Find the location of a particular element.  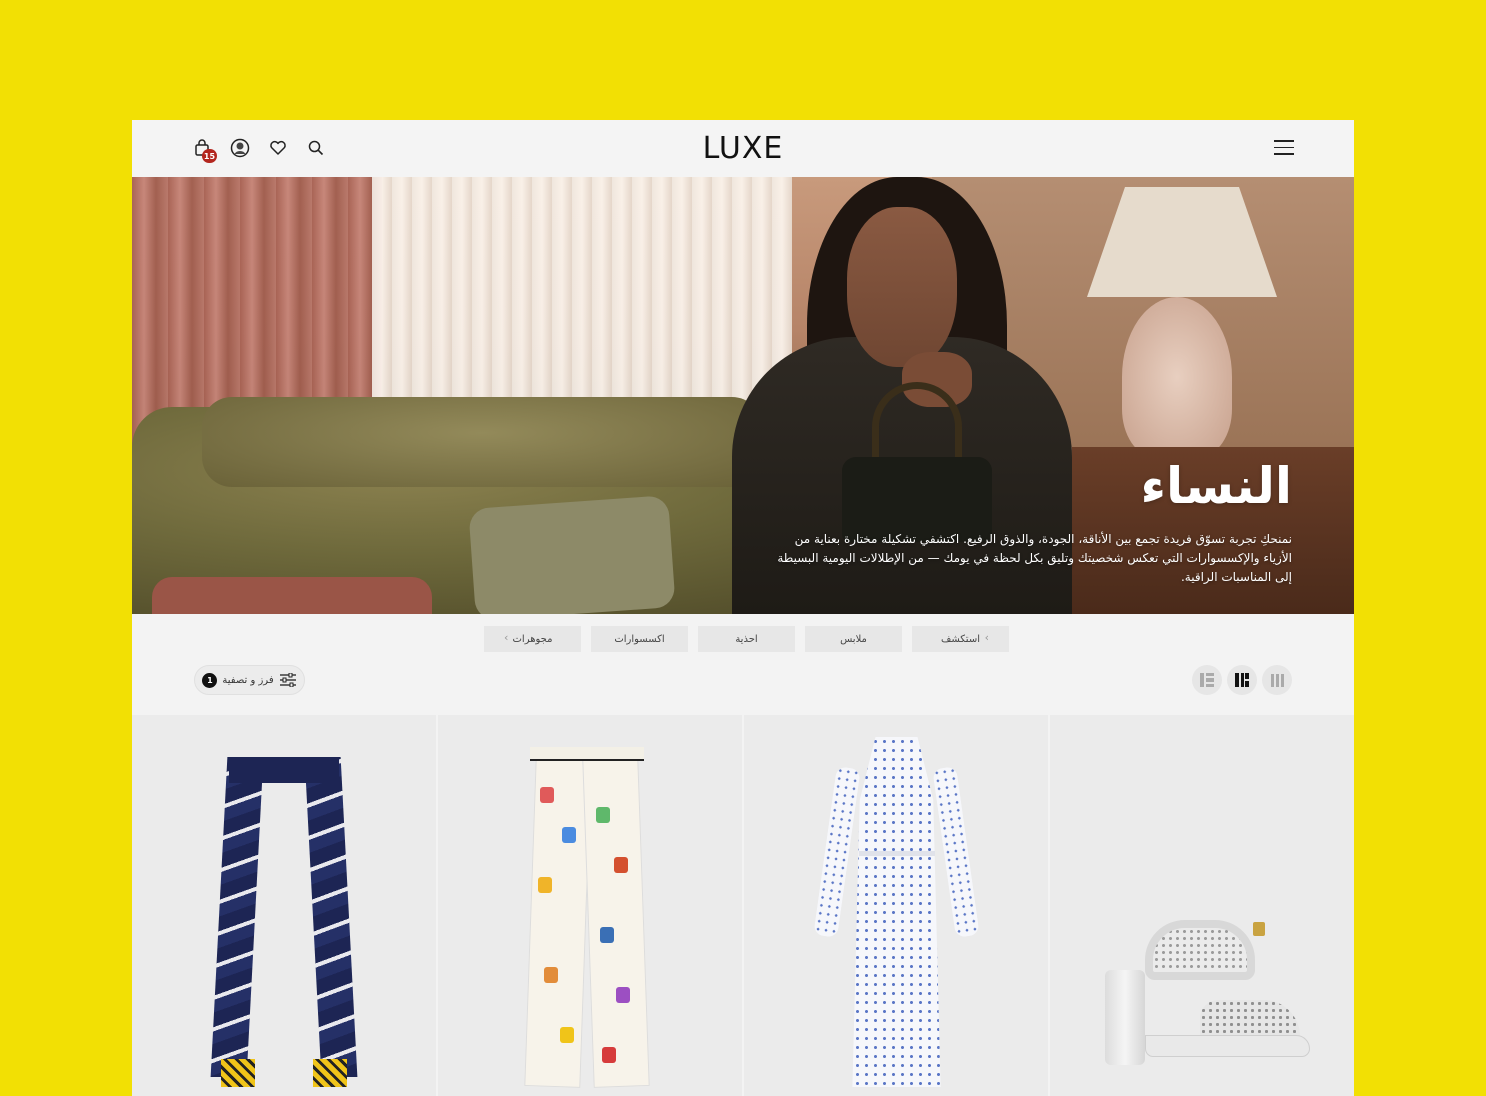

tab-accessories: اكسسوارات is located at coordinates (639, 639).